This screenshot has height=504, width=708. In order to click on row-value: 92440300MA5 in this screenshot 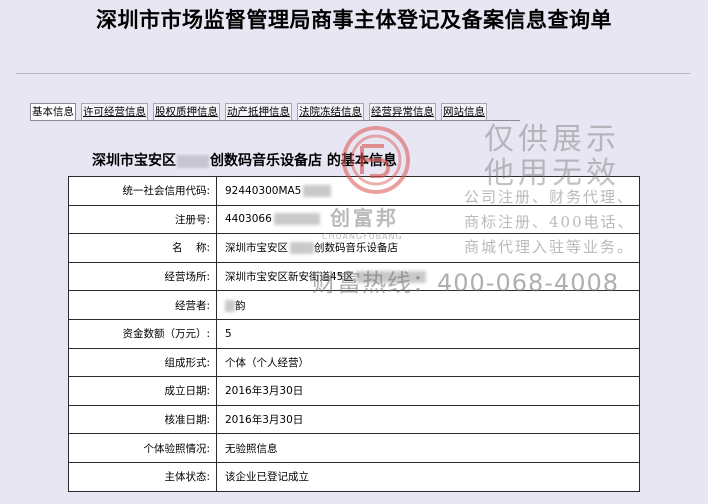, I will do `click(428, 191)`.